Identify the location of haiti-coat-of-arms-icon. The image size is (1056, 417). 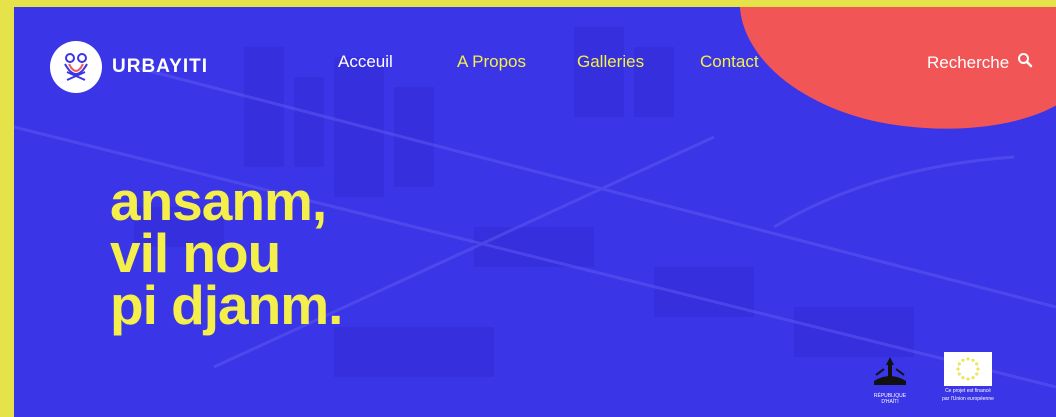
(890, 371).